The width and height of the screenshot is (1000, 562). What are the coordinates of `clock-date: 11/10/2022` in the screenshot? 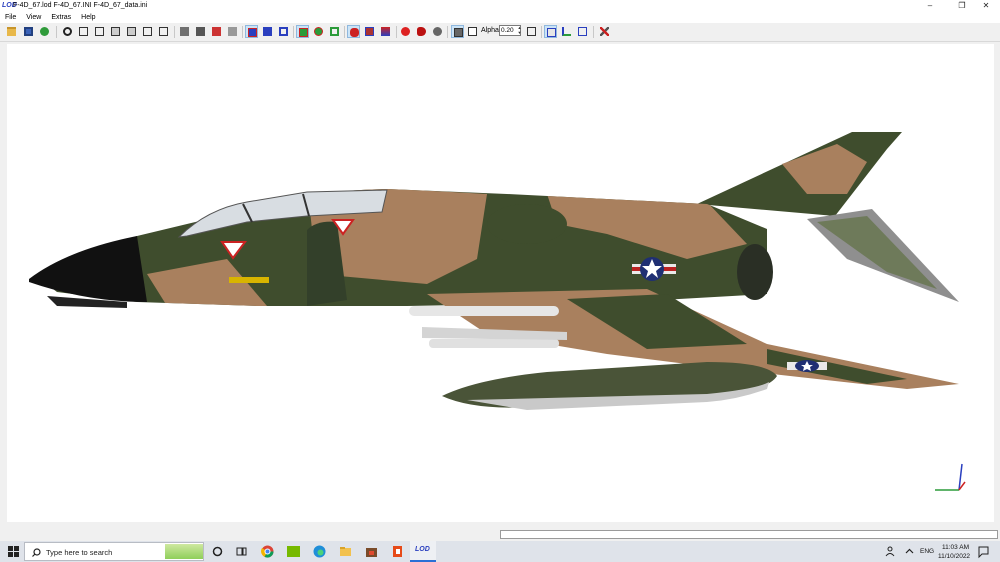 It's located at (954, 556).